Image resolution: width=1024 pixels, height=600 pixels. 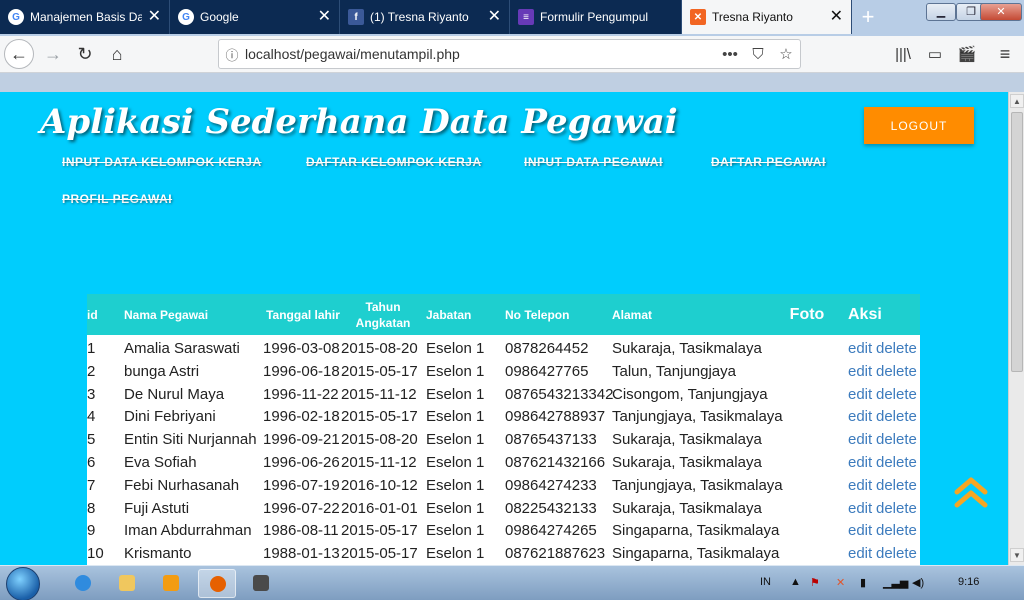 I want to click on info-icon: ⓘ, so click(x=232, y=54).